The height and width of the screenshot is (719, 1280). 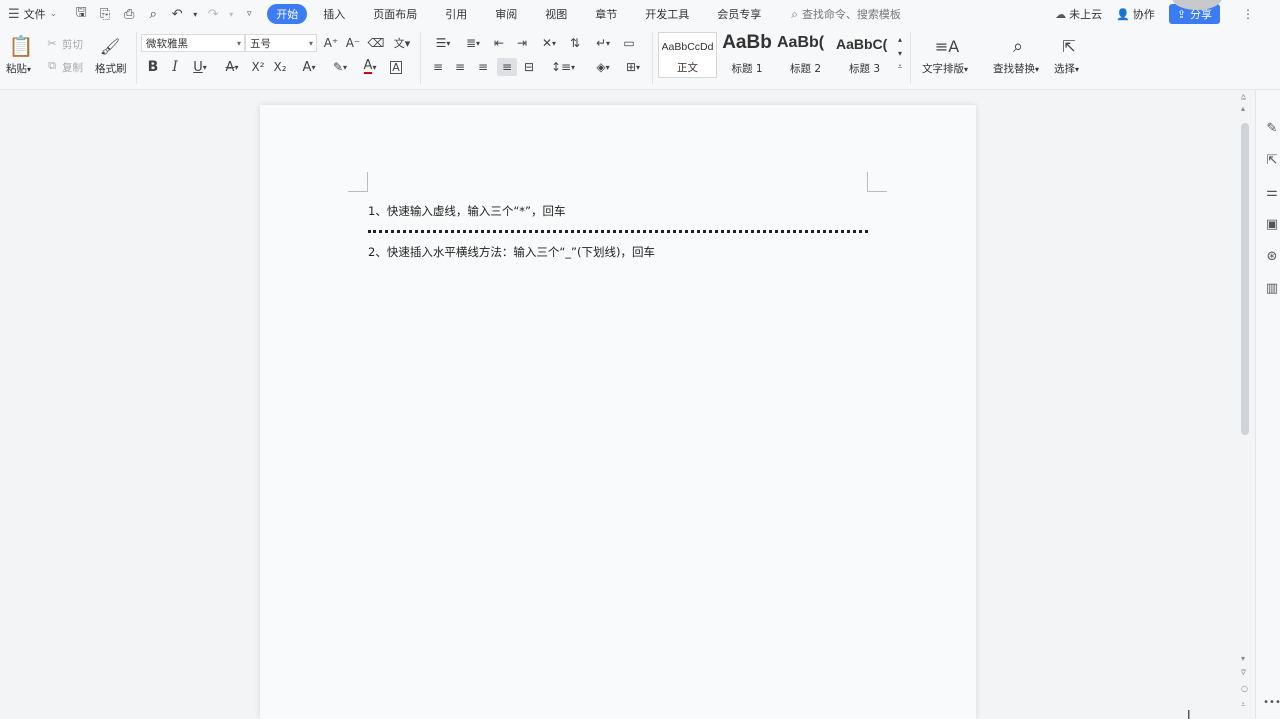 I want to click on scroll-up-icon: ▴, so click(x=1243, y=108).